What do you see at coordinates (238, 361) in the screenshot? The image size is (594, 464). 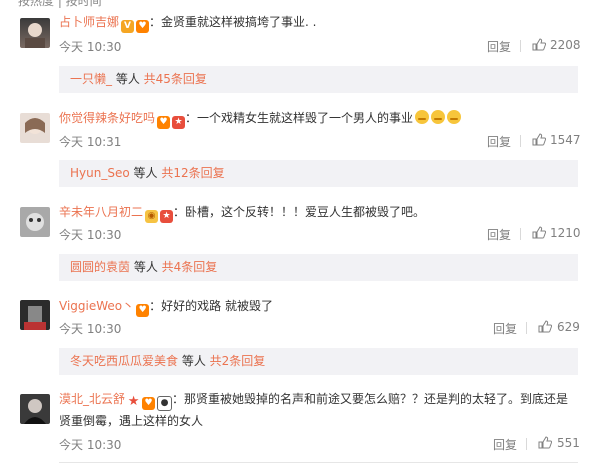 I see `reply-count: 共2条回复` at bounding box center [238, 361].